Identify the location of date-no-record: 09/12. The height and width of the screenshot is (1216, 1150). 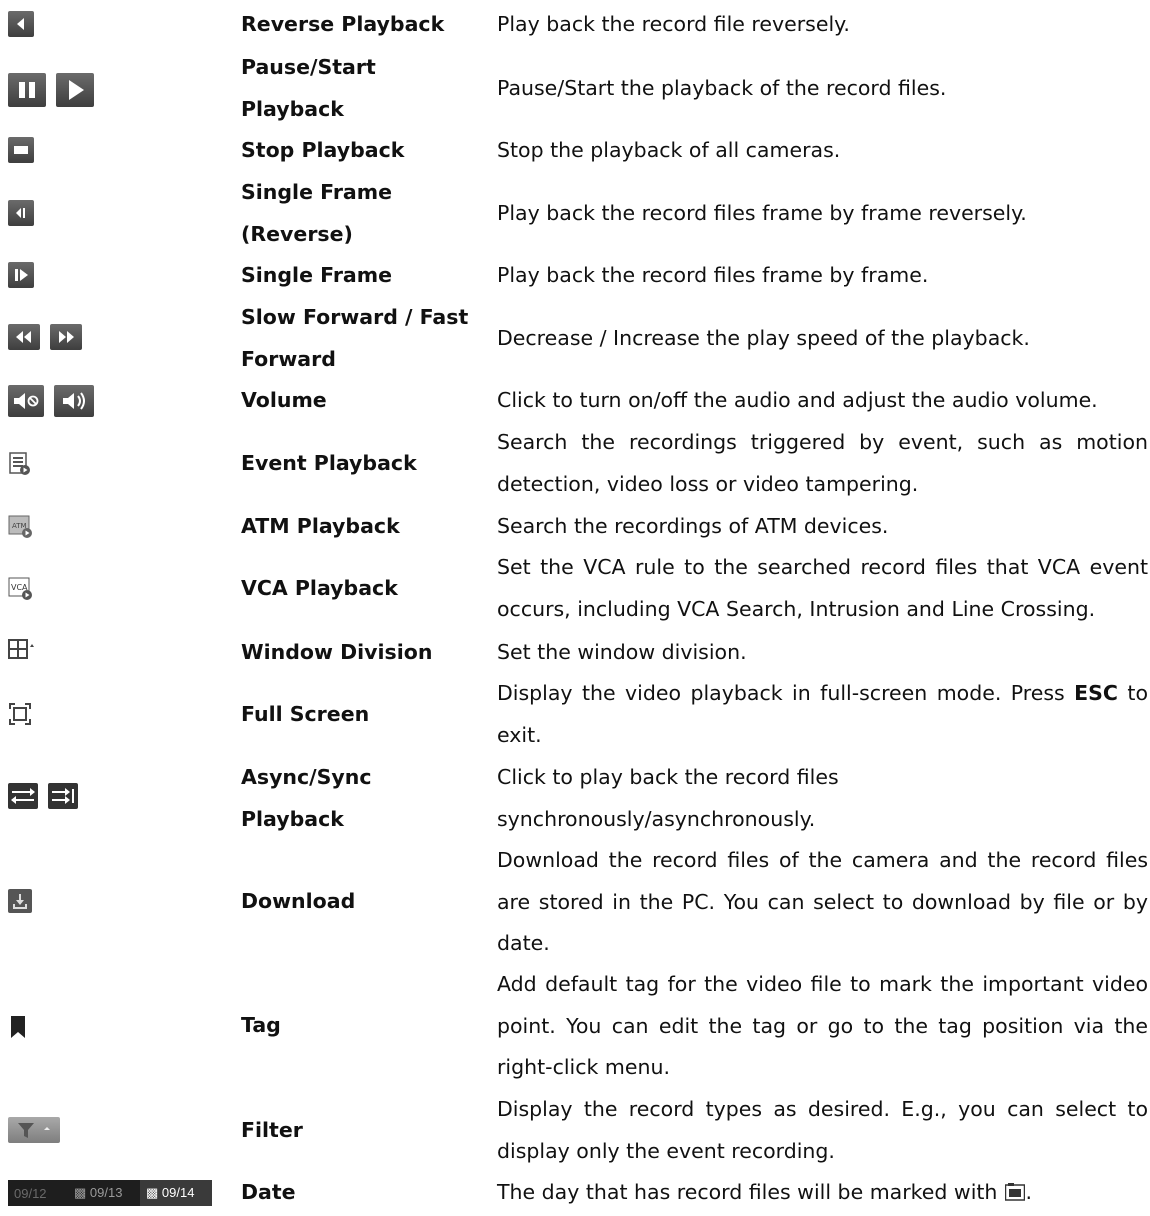
(41, 1193).